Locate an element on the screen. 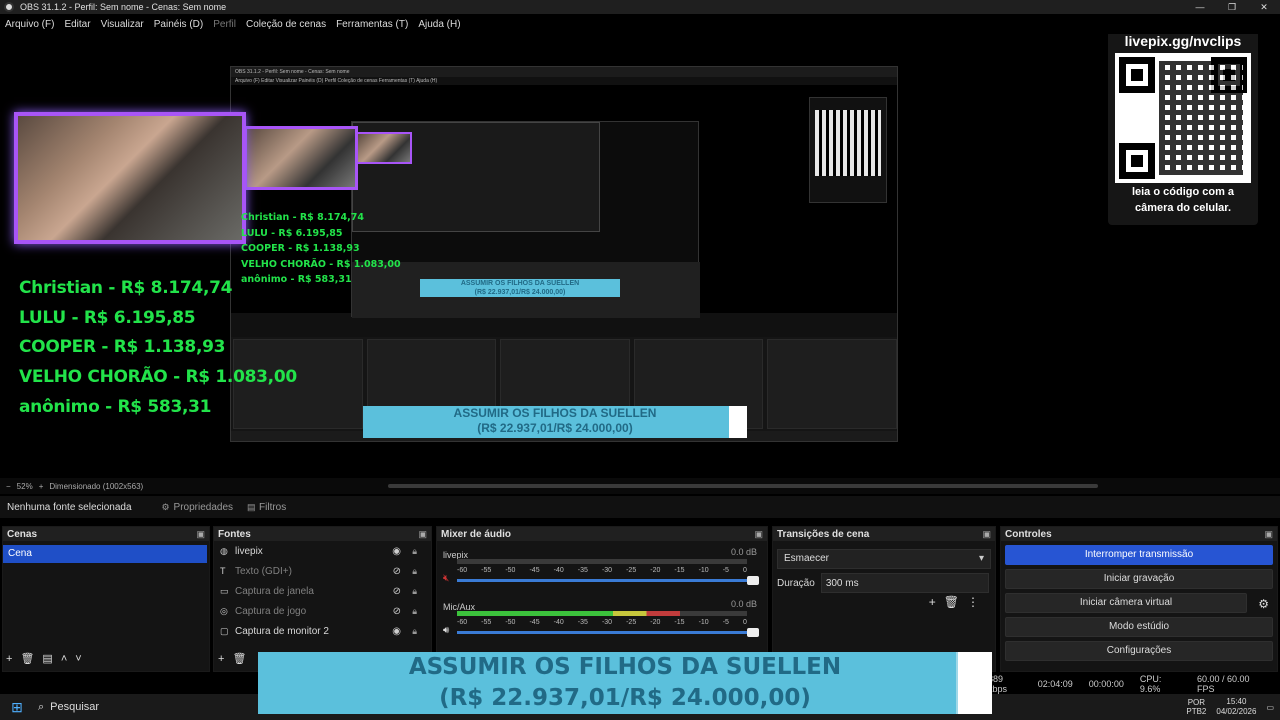 The image size is (1280, 720). zoom-out-icon: − is located at coordinates (8, 486).